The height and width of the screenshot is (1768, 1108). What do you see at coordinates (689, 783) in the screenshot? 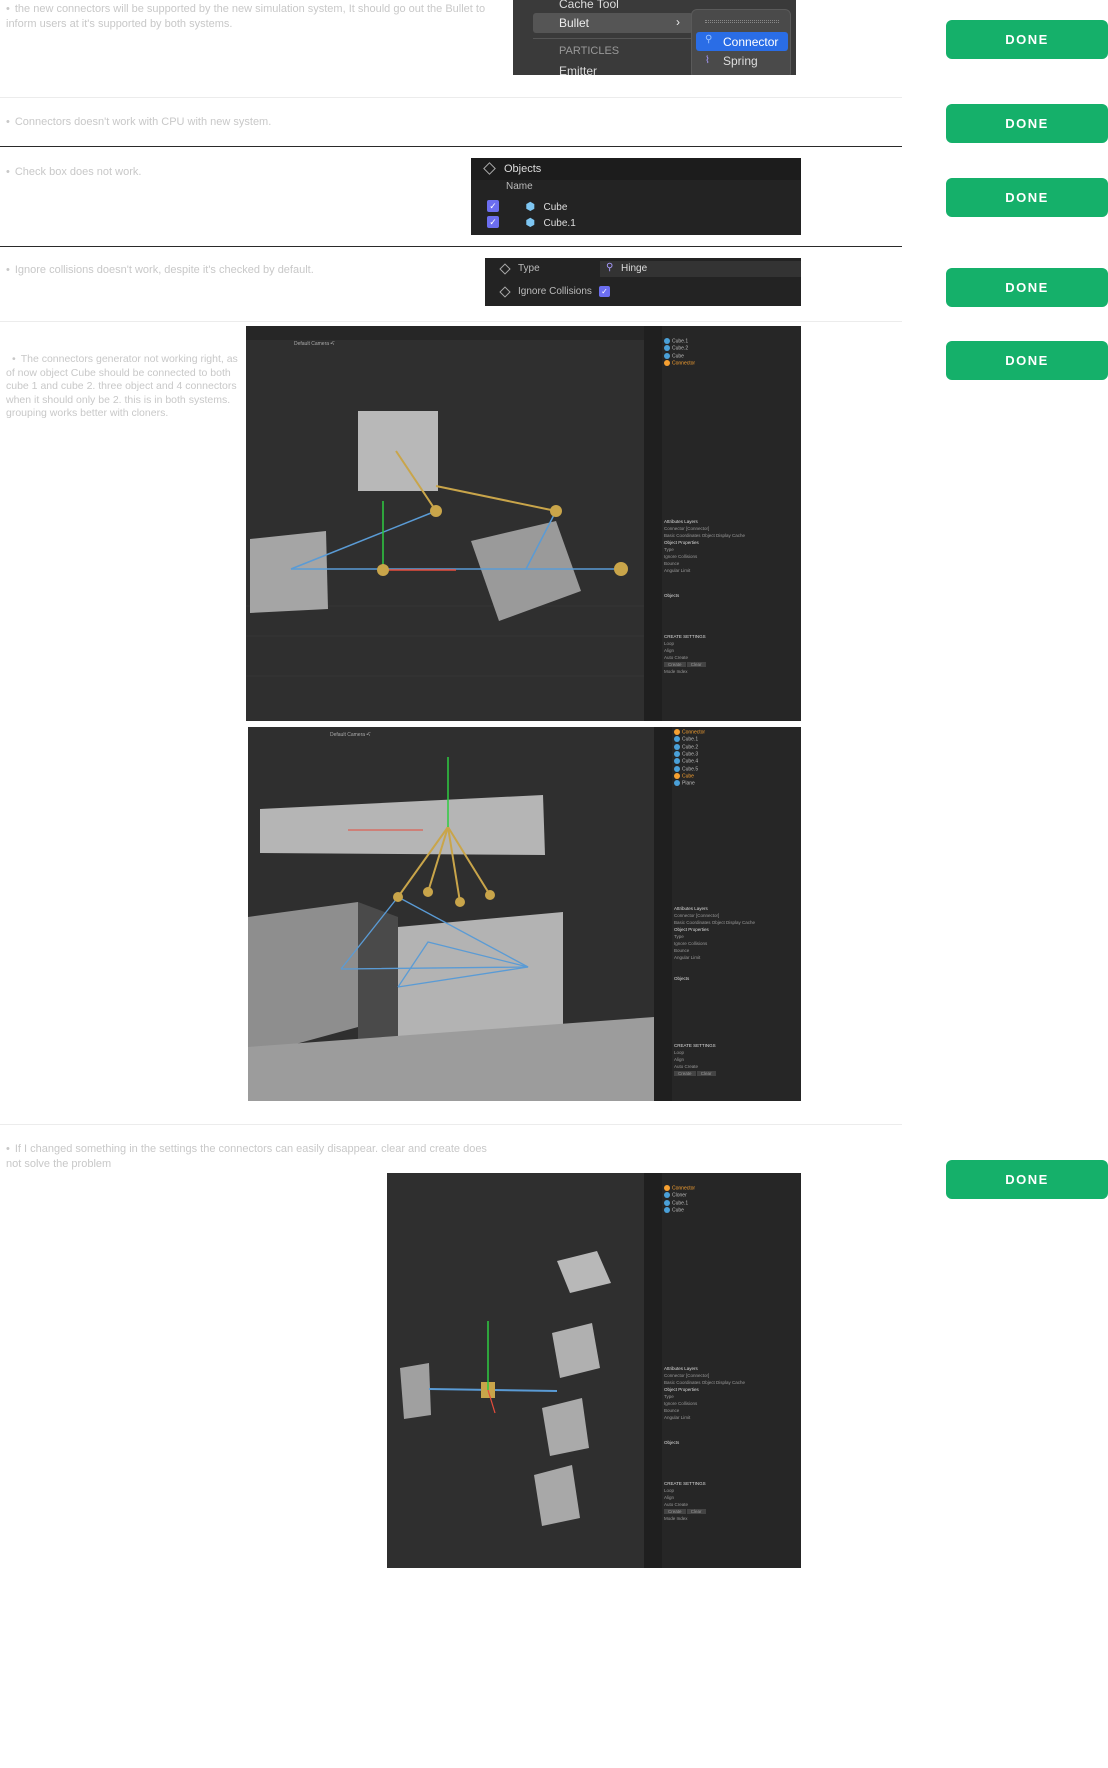
I see `object-tree-item: Plane` at bounding box center [689, 783].